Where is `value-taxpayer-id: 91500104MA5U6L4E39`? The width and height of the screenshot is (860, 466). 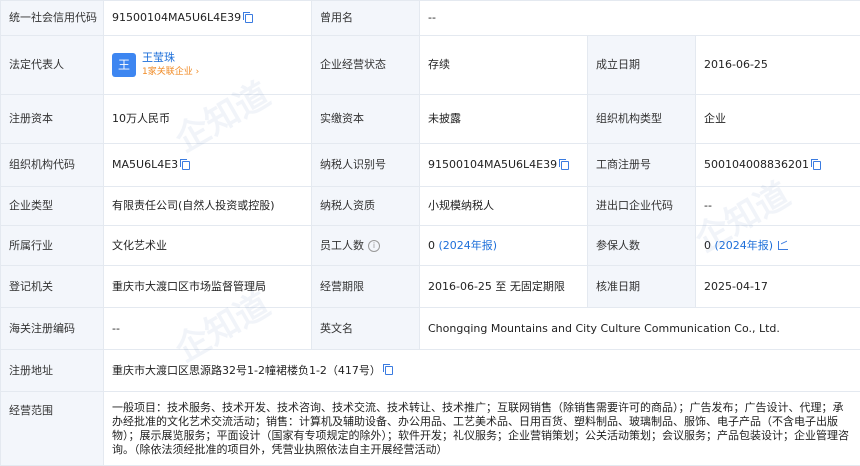 value-taxpayer-id: 91500104MA5U6L4E39 is located at coordinates (492, 164).